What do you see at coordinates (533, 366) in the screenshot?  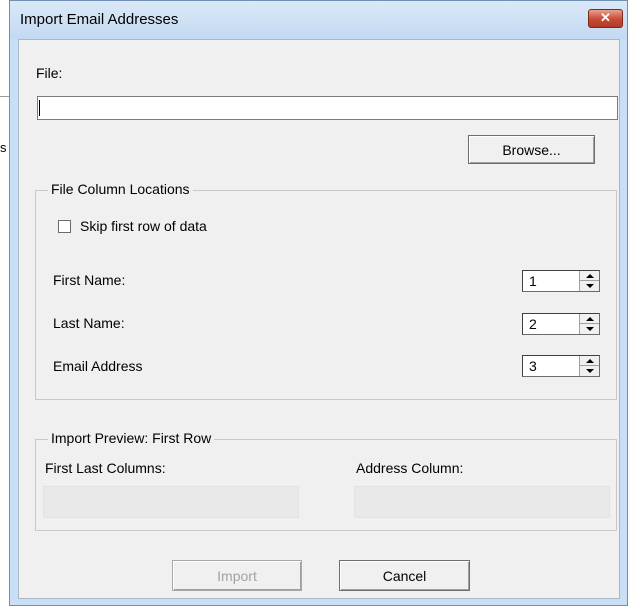 I see `email-address-value: 3` at bounding box center [533, 366].